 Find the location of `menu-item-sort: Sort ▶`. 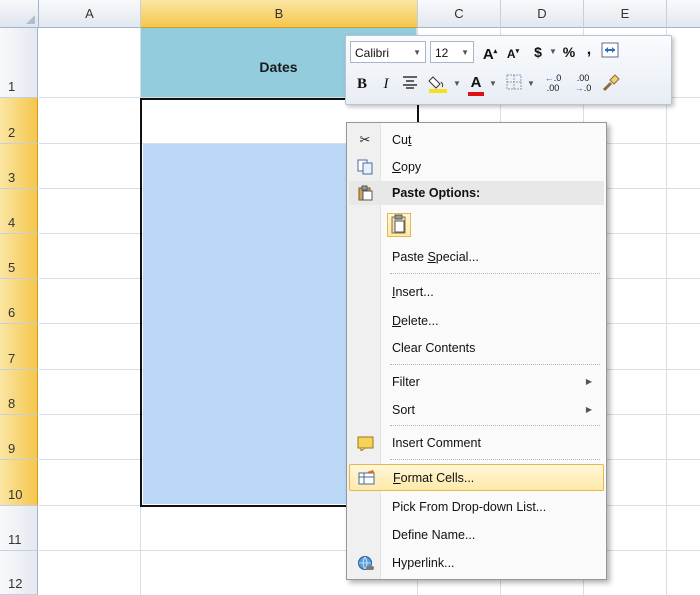

menu-item-sort: Sort ▶ is located at coordinates (476, 410).